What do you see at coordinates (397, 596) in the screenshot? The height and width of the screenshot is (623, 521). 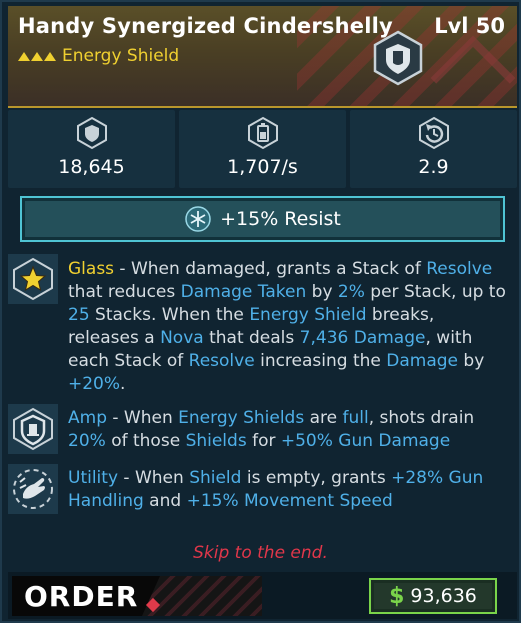 I see `currency-dollar-icon: $` at bounding box center [397, 596].